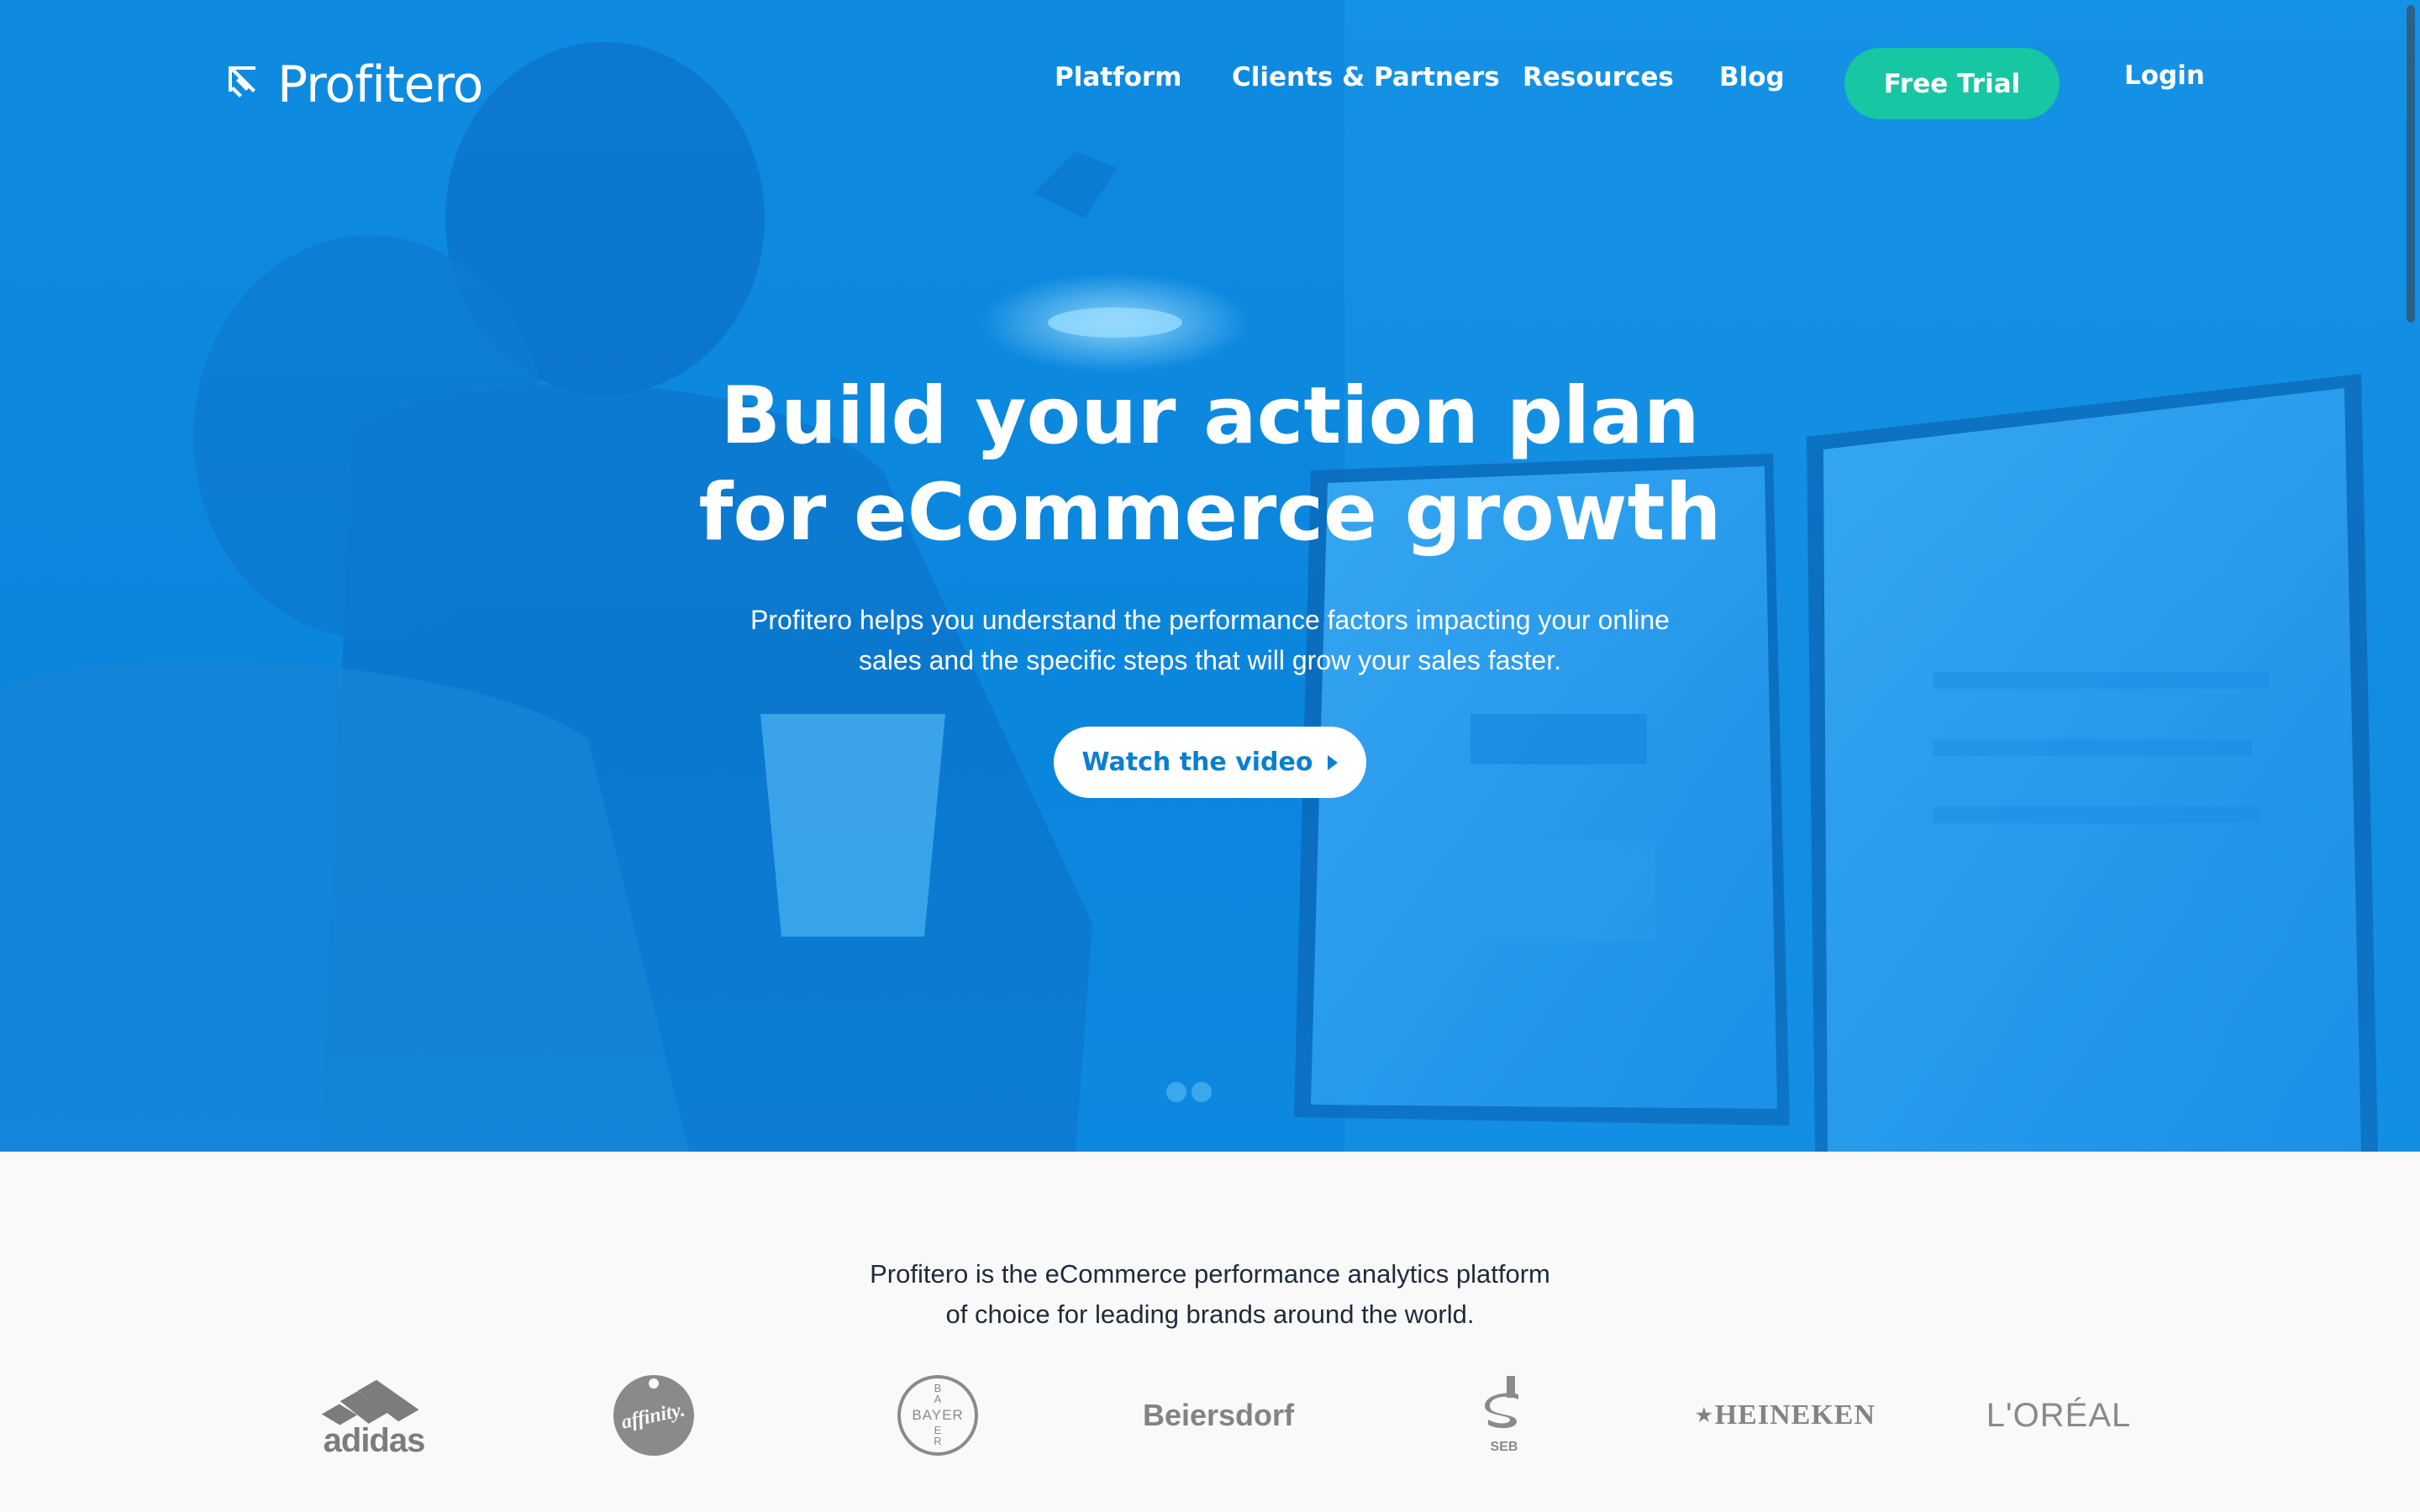  Describe the element at coordinates (2164, 75) in the screenshot. I see `login-link: Login` at that location.